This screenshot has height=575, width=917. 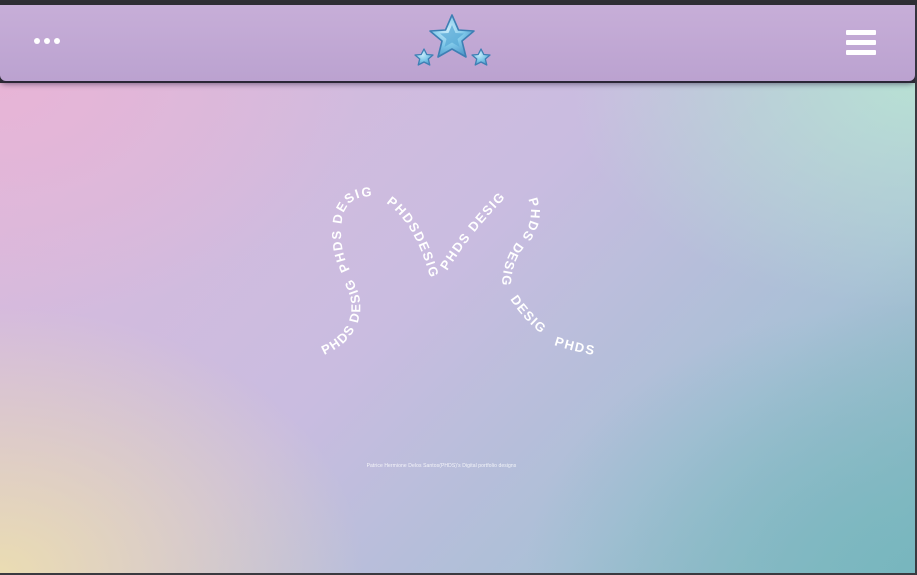 I want to click on top-nav-bar, so click(x=457, y=43).